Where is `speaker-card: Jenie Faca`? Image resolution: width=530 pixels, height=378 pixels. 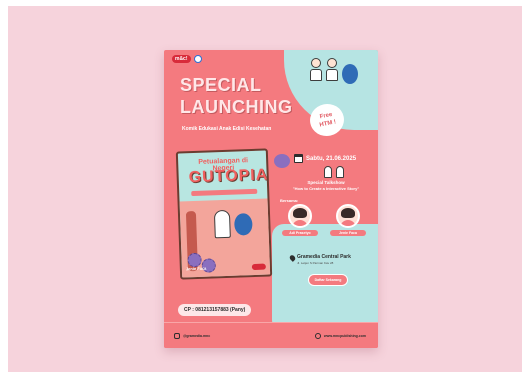 speaker-card: Jenie Faca is located at coordinates (348, 220).